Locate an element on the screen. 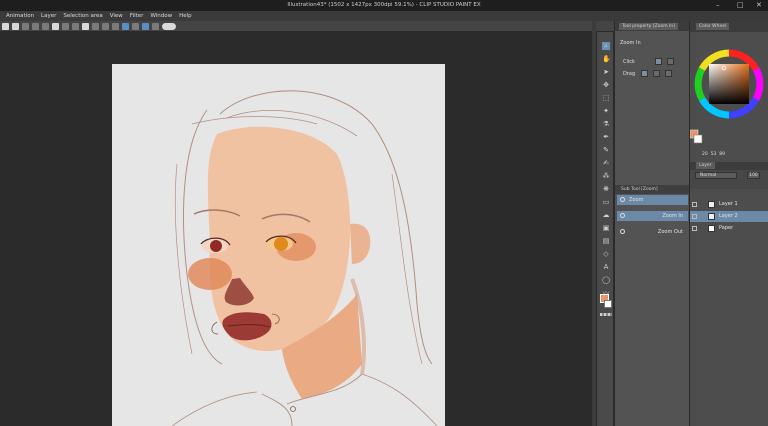 The image size is (768, 426). menu-window: Window is located at coordinates (164, 16).